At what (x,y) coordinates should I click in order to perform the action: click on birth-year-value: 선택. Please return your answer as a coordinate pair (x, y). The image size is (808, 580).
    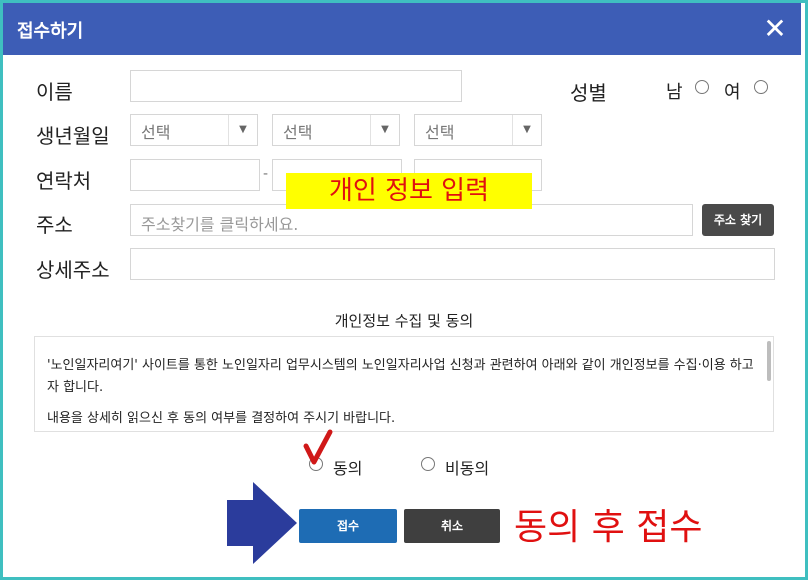
    Looking at the image, I should click on (156, 132).